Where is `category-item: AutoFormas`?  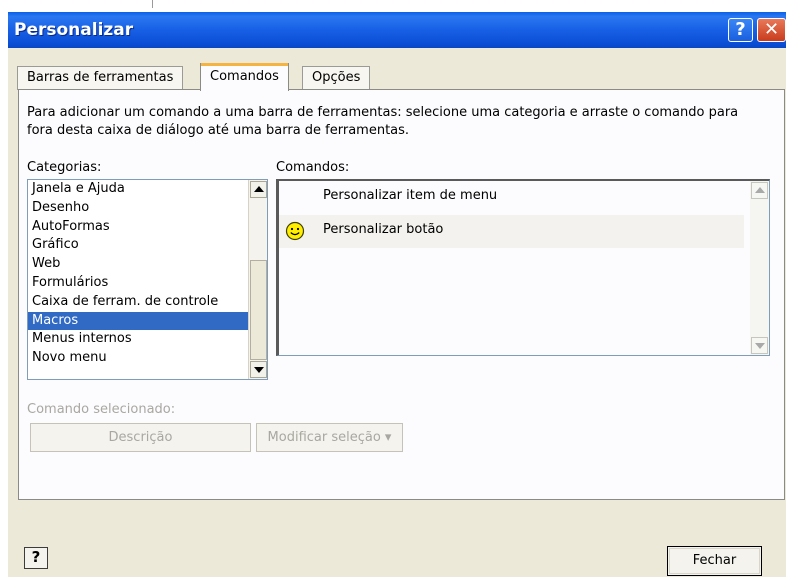
category-item: AutoFormas is located at coordinates (147, 227).